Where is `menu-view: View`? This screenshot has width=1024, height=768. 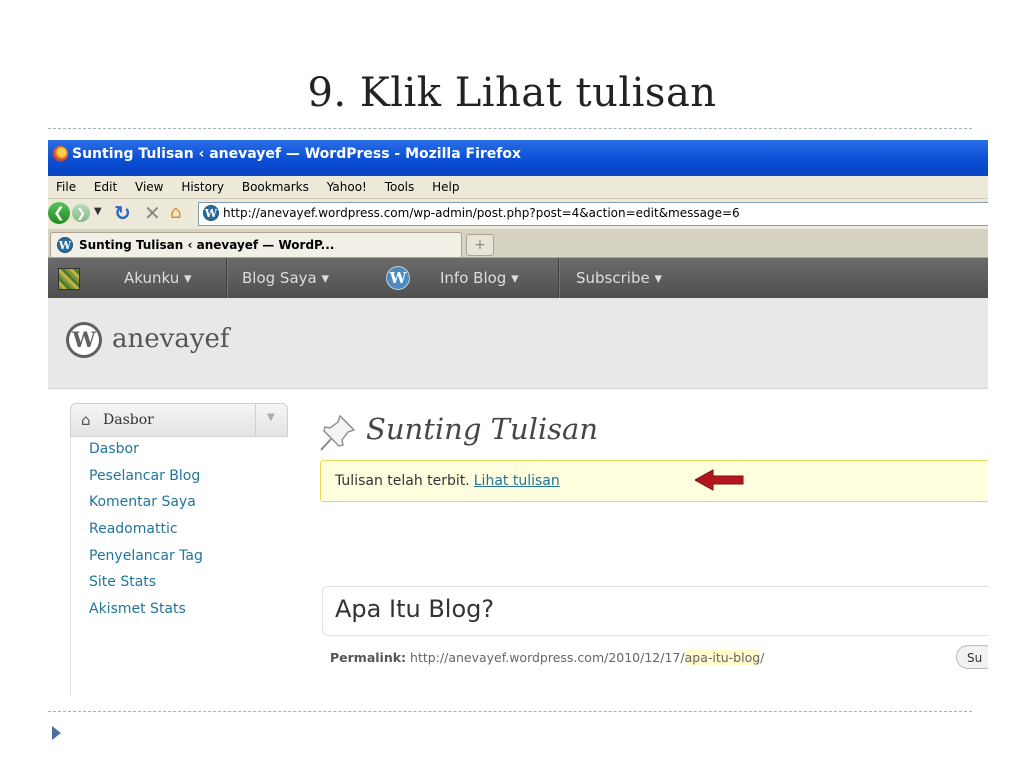 menu-view: View is located at coordinates (149, 187).